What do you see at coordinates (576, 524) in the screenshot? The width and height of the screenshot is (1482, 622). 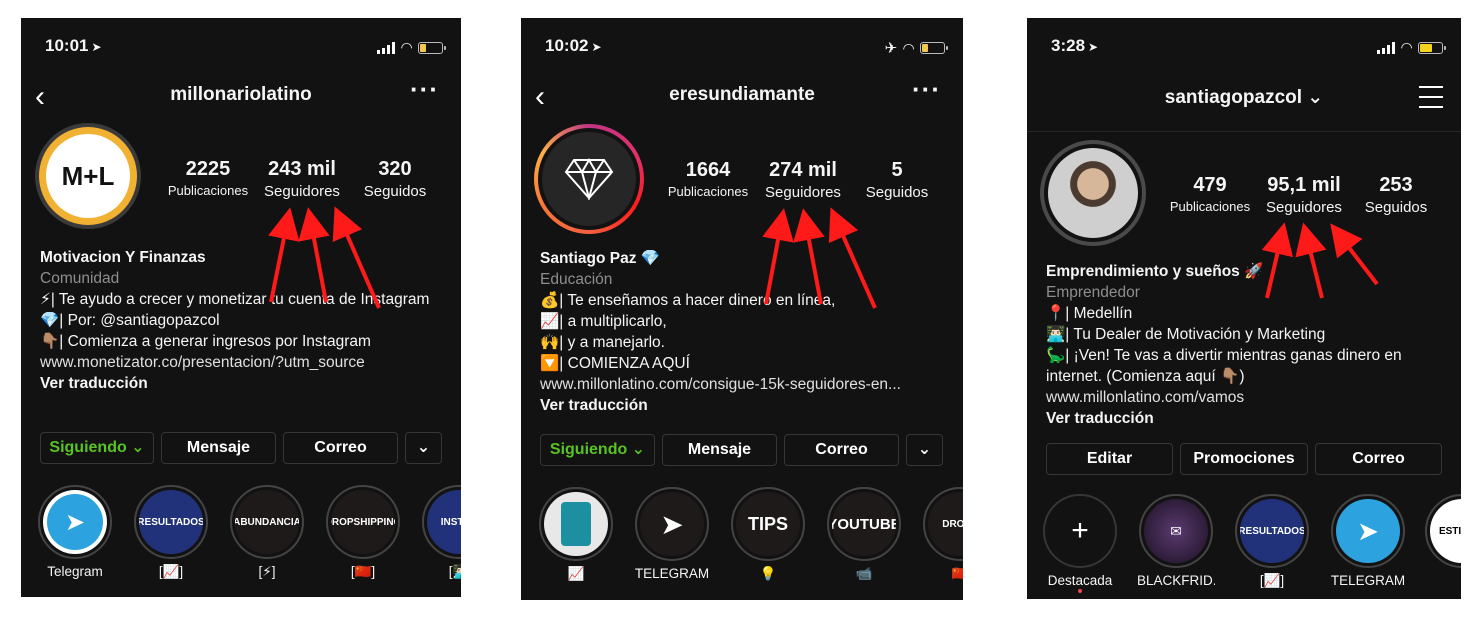 I see `phone-image` at bounding box center [576, 524].